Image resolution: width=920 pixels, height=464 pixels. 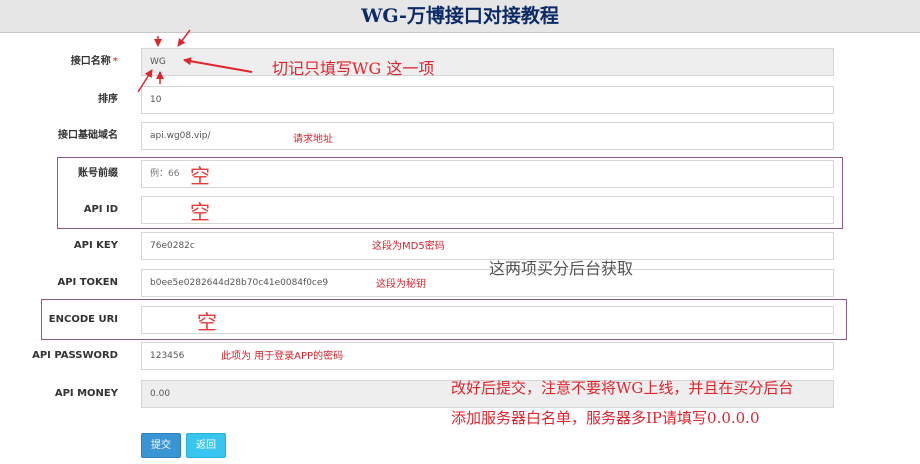 What do you see at coordinates (622, 388) in the screenshot?
I see `callout-submit-line1: 改好后提交，注意不要将WG上线，并且在买分后台` at bounding box center [622, 388].